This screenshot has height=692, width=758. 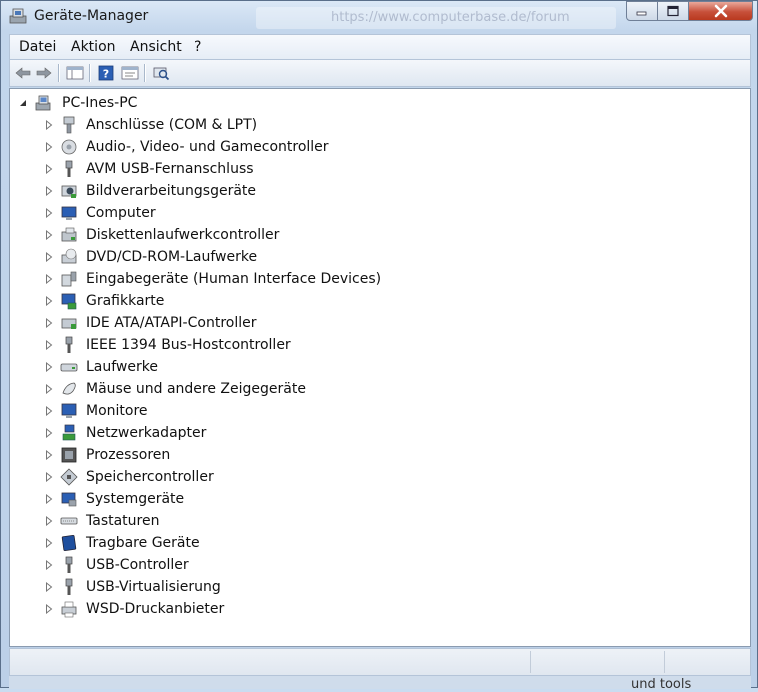 What do you see at coordinates (188, 345) in the screenshot?
I see `tree-category-label: IEEE 1394 Bus-Hostcontroller` at bounding box center [188, 345].